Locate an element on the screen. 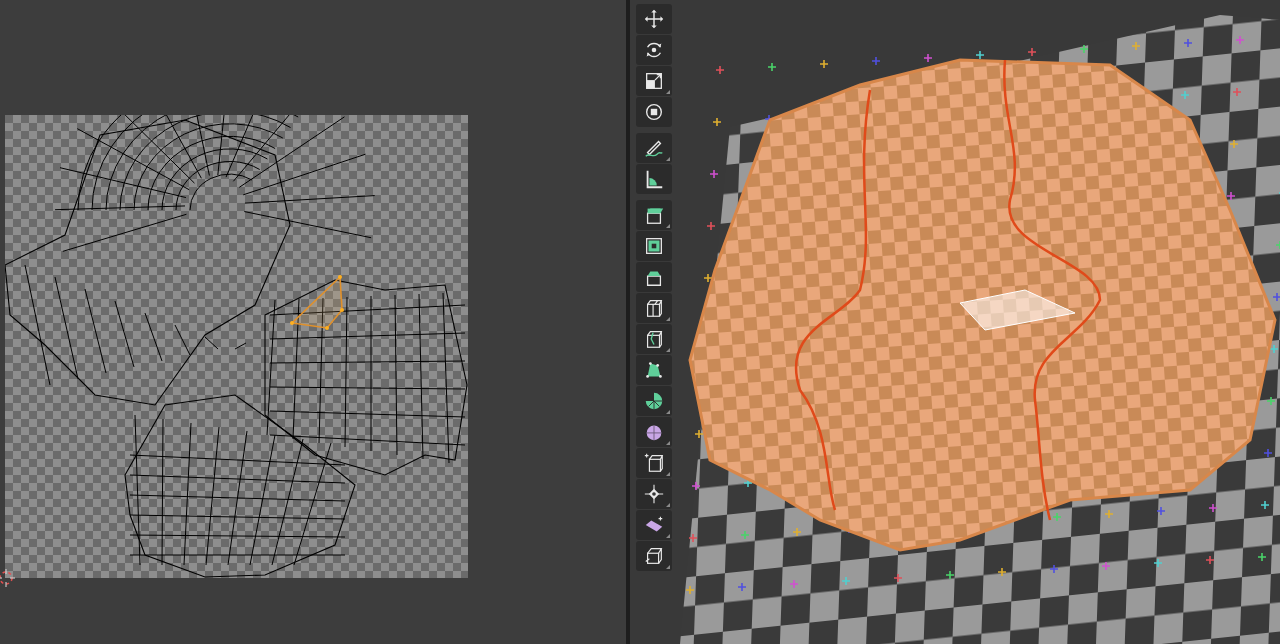  cursor-icon is located at coordinates (8, 578).